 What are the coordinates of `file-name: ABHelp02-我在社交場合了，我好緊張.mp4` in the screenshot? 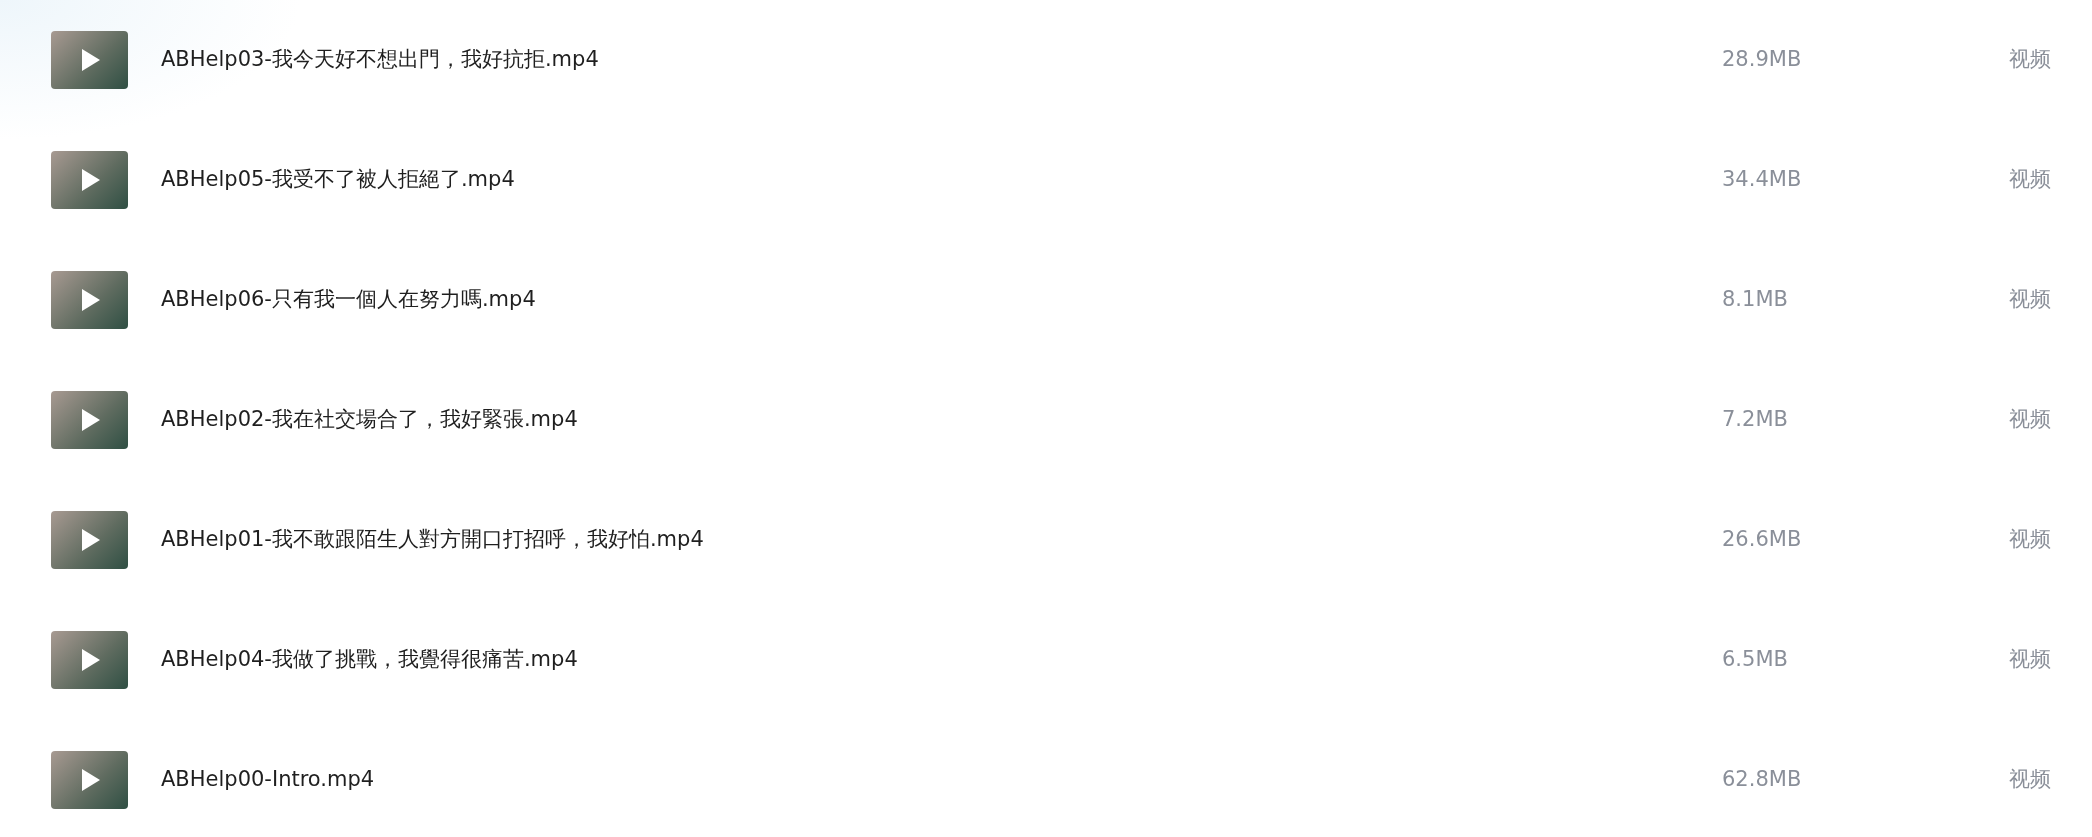 It's located at (941, 420).